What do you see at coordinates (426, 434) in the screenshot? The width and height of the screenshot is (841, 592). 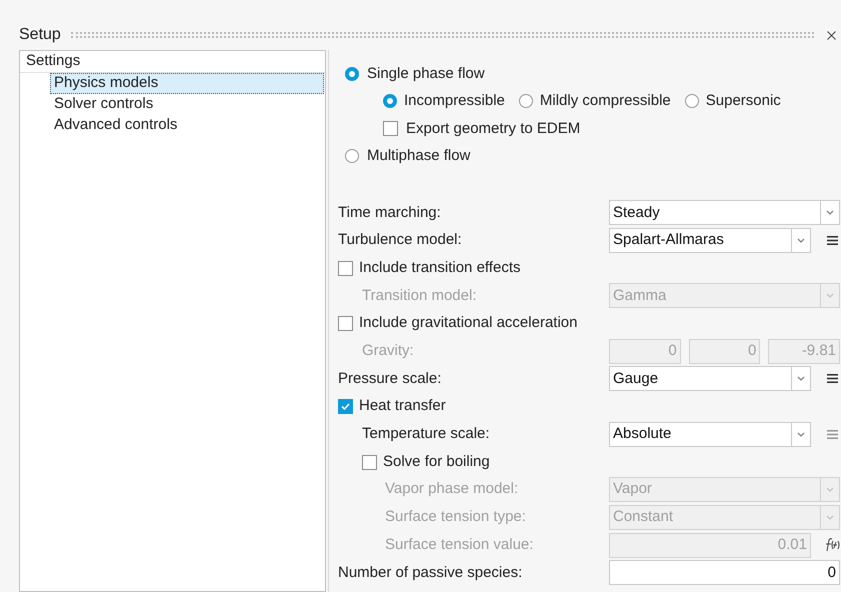 I see `field-label: Temperature scale:` at bounding box center [426, 434].